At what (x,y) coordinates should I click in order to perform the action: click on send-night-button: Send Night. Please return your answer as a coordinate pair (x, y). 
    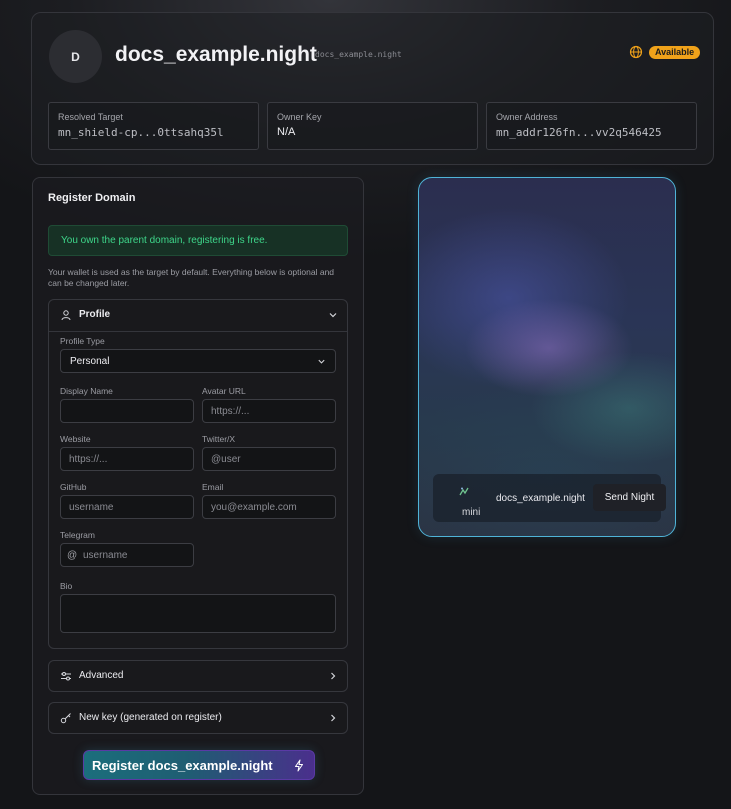
    Looking at the image, I should click on (629, 497).